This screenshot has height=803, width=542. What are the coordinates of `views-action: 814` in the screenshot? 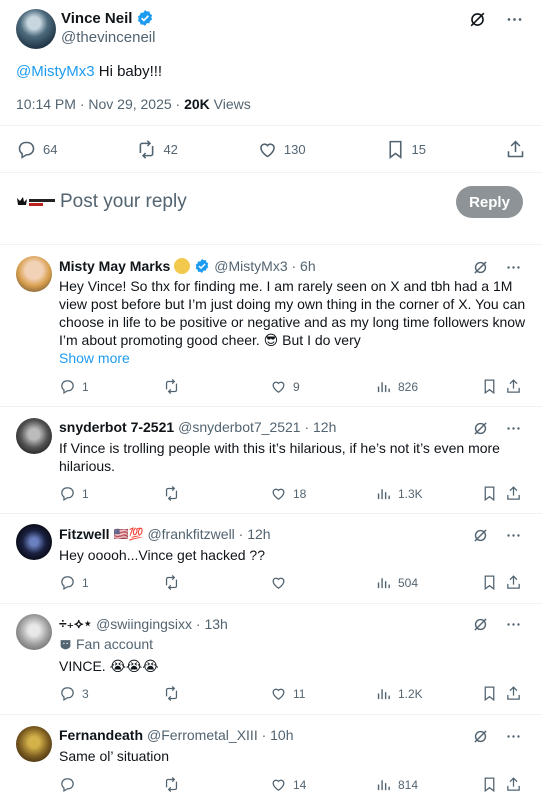 It's located at (396, 784).